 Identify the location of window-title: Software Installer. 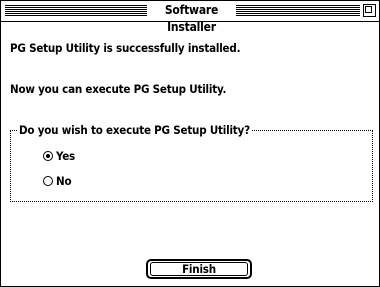
(191, 18).